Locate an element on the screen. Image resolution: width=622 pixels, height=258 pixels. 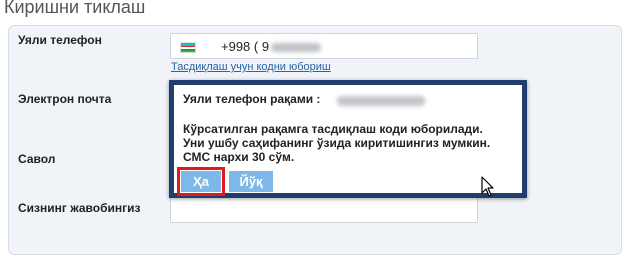
uzbekistan-flag-icon is located at coordinates (188, 47).